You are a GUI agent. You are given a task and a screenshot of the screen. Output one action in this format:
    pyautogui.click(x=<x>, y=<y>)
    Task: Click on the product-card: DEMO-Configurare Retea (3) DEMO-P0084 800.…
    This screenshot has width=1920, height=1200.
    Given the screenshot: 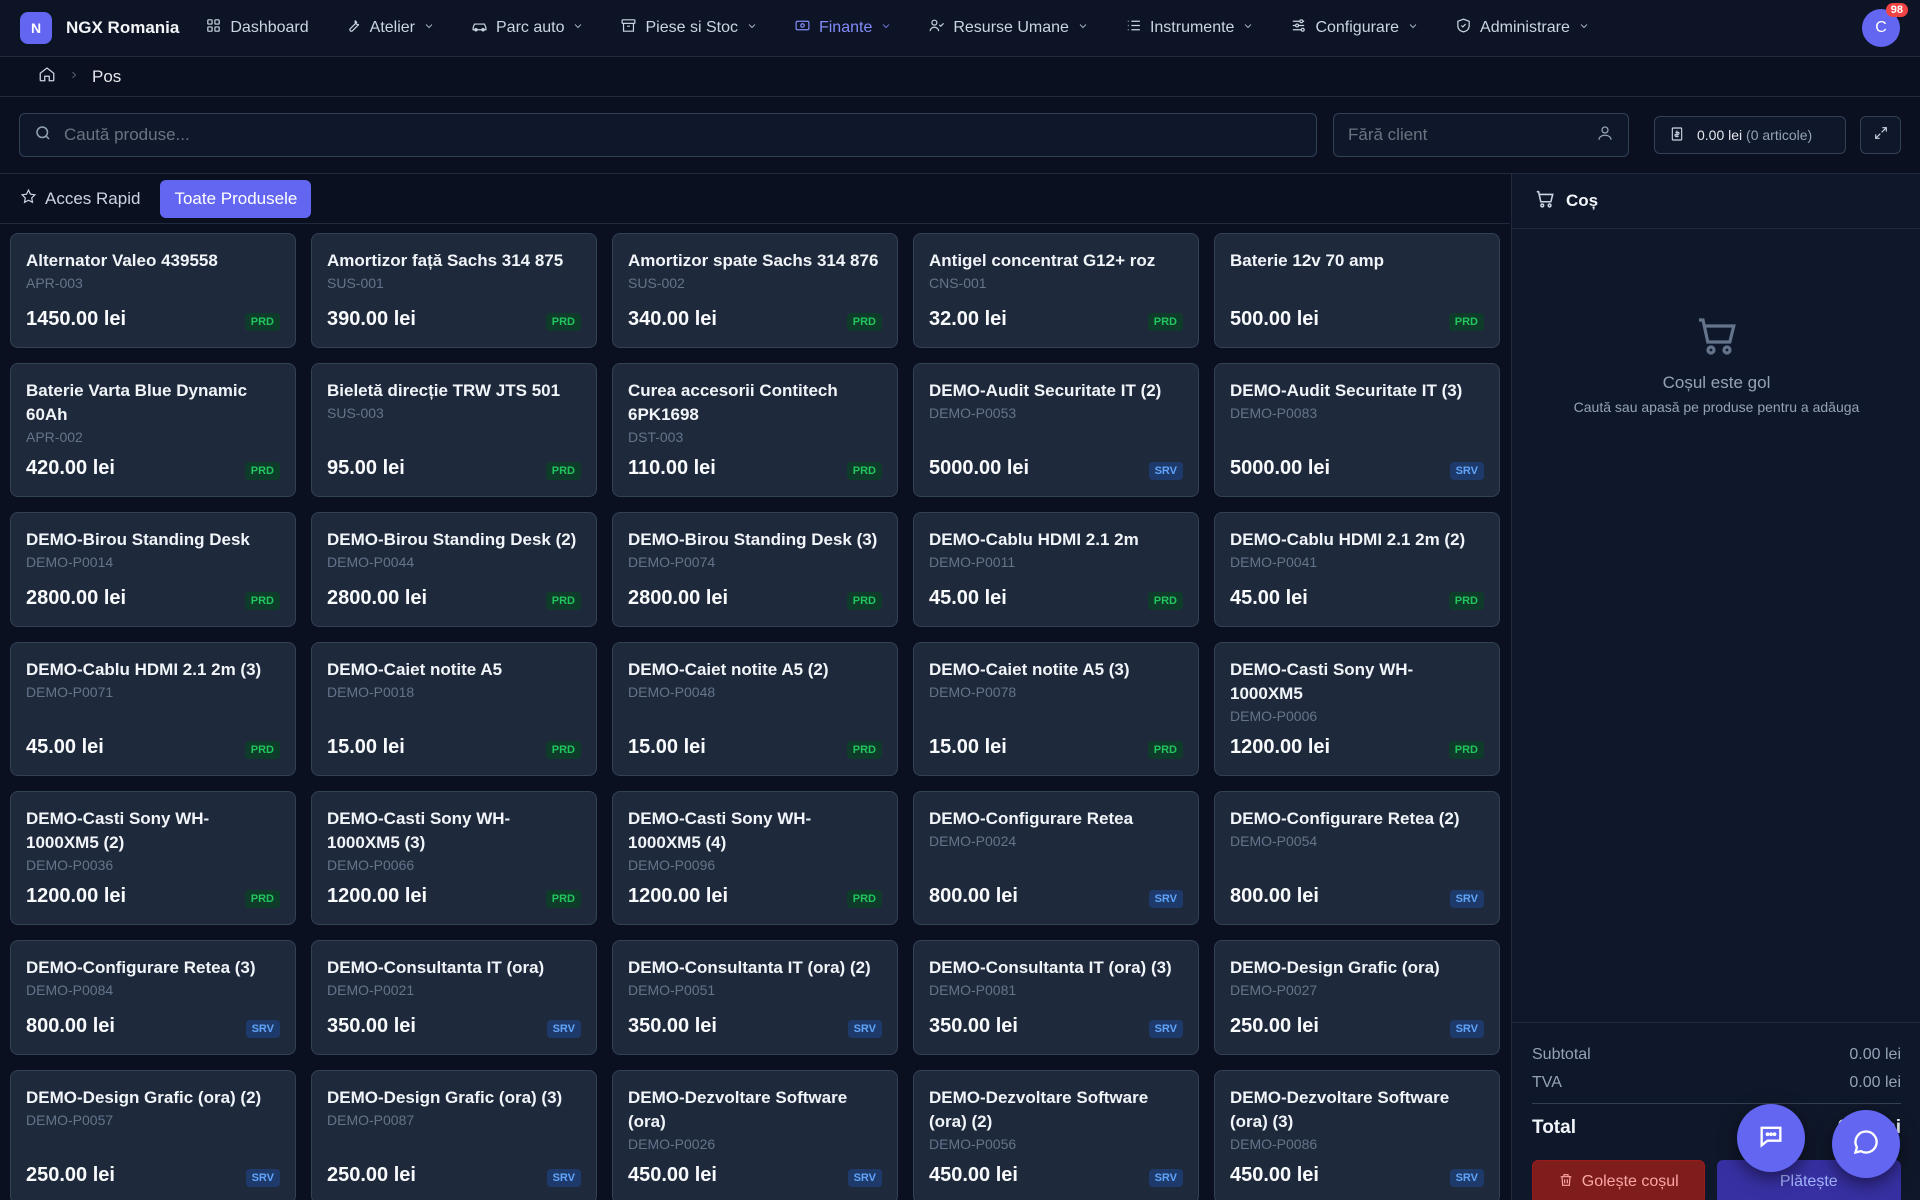 What is the action you would take?
    pyautogui.click(x=153, y=997)
    